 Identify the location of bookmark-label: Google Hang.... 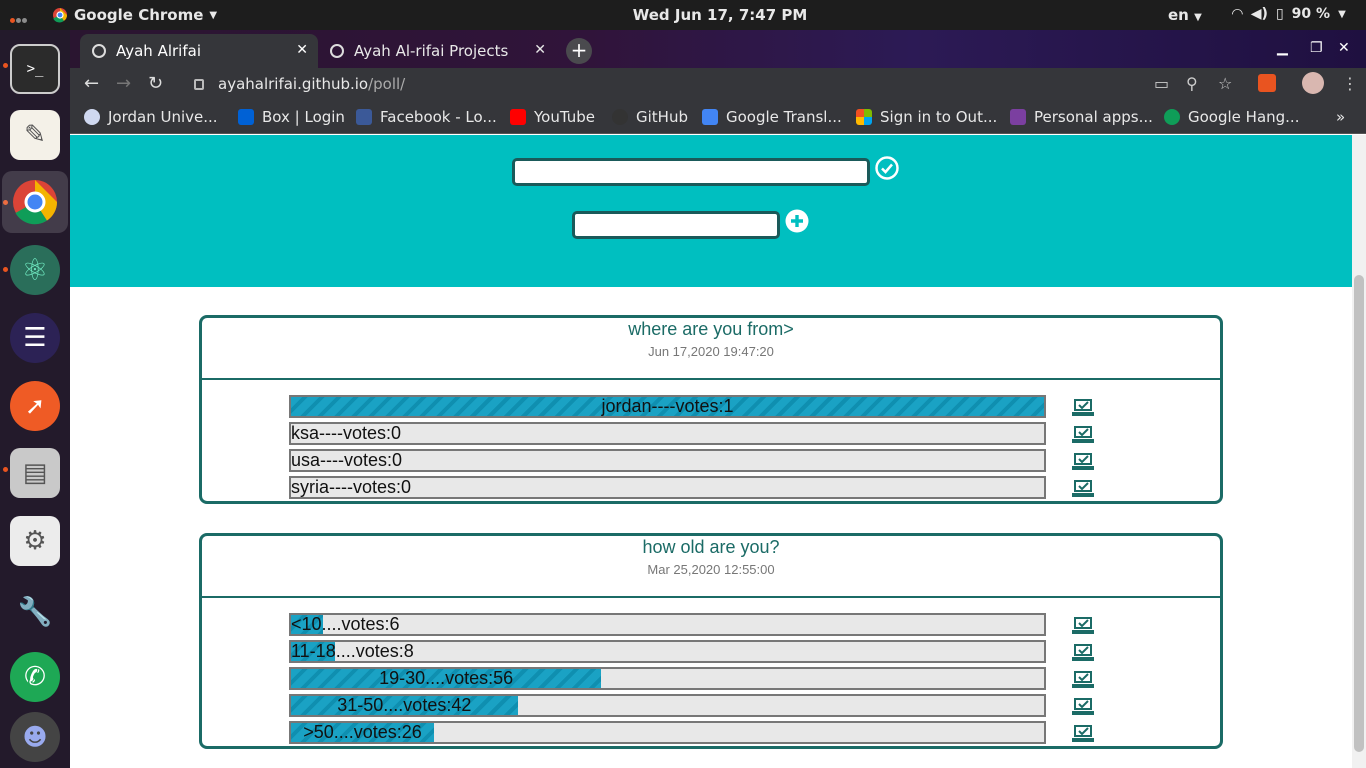
(1244, 117).